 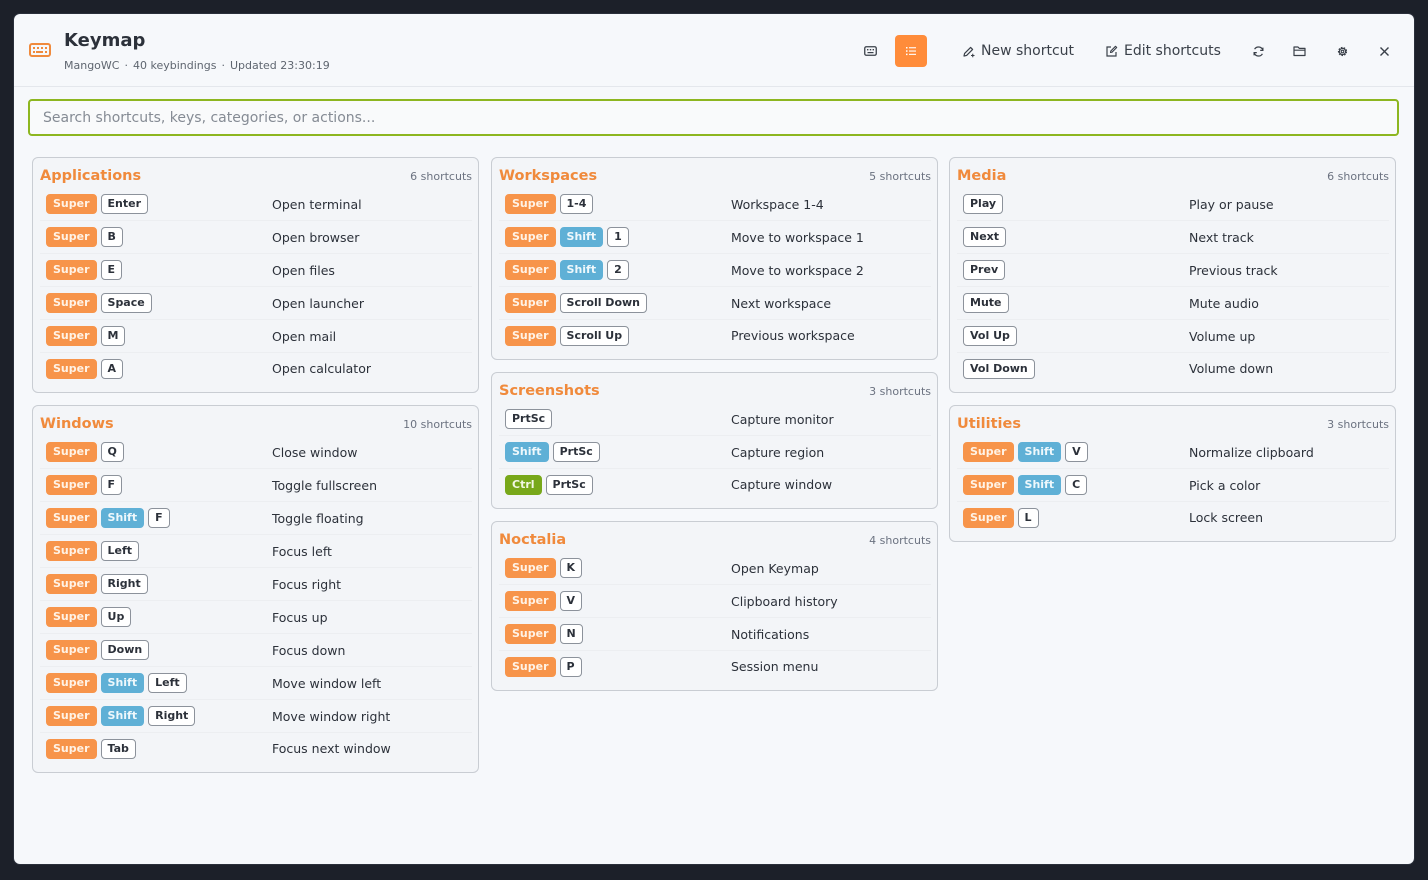 I want to click on shortcut-row: Super P Session menu, so click(x=715, y=666).